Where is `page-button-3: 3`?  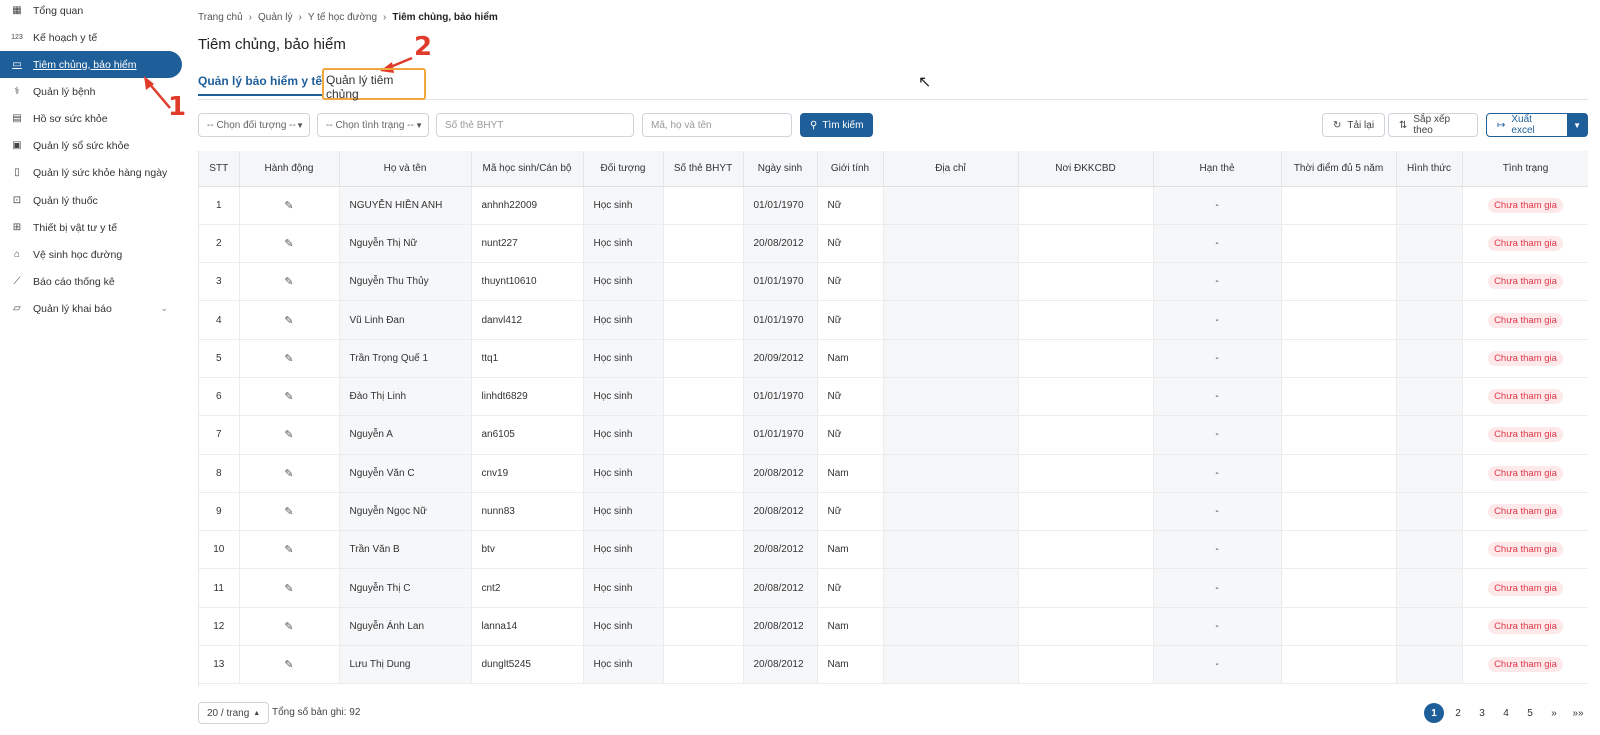
page-button-3: 3 is located at coordinates (1482, 713).